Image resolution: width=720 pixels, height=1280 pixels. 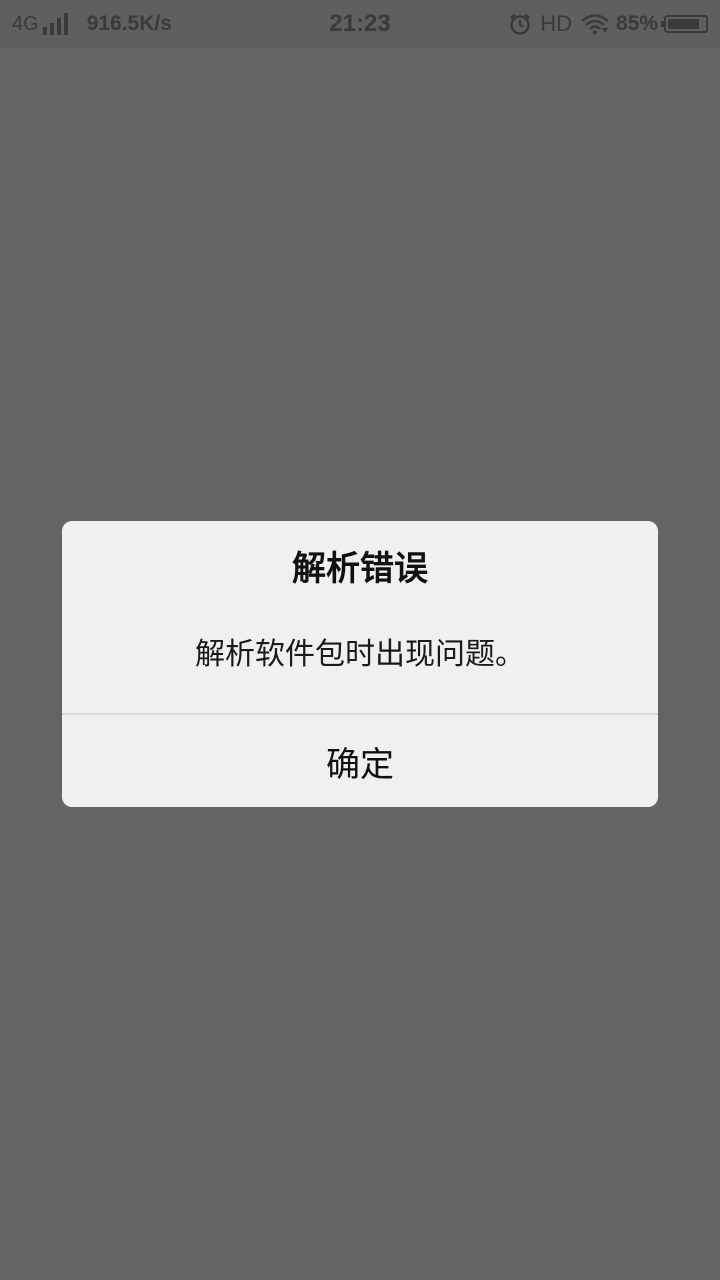 I want to click on wifi-icon, so click(x=595, y=24).